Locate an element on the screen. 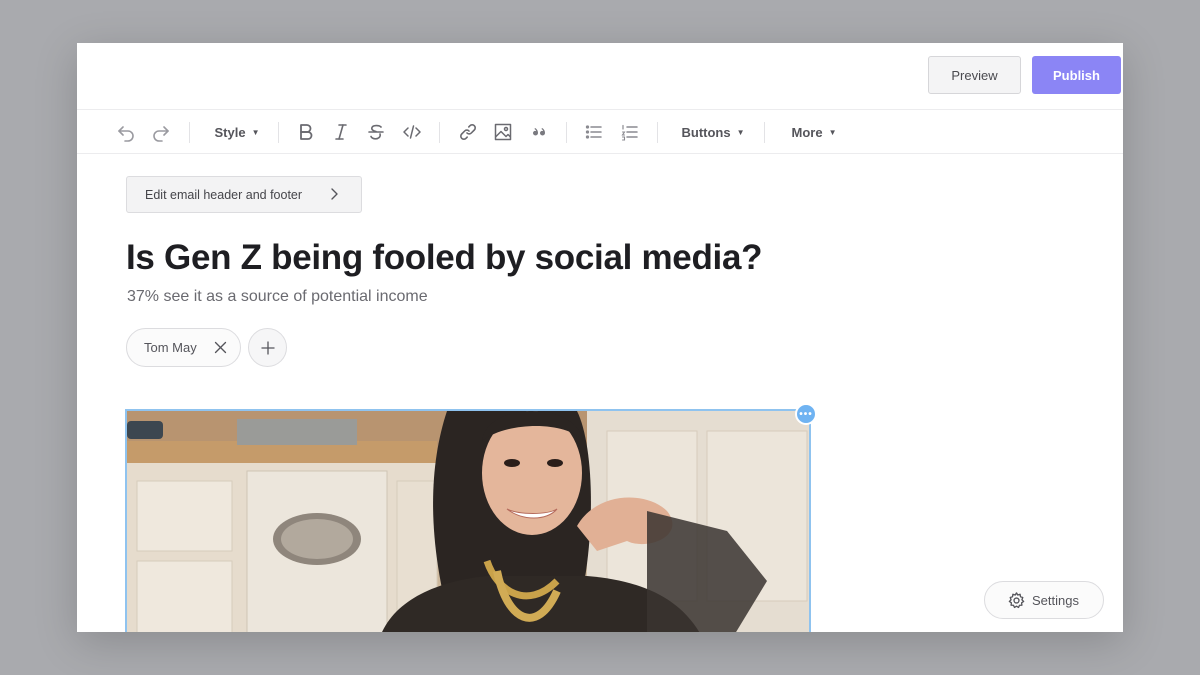  italic-icon is located at coordinates (341, 132).